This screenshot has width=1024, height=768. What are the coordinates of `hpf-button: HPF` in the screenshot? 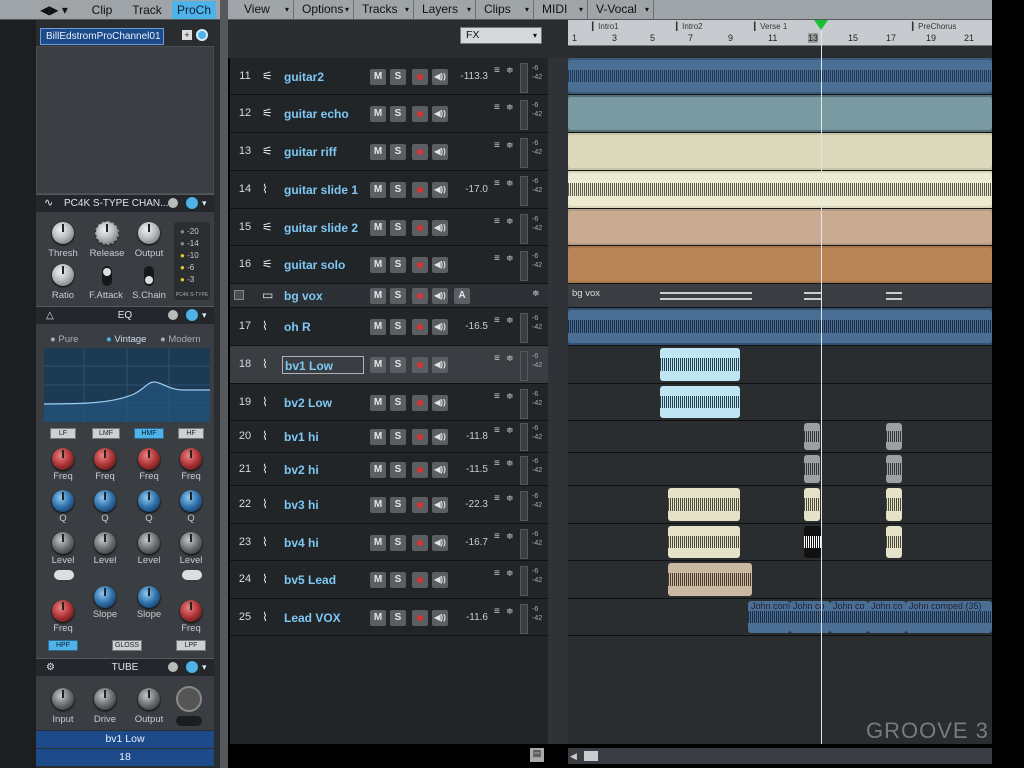 It's located at (63, 645).